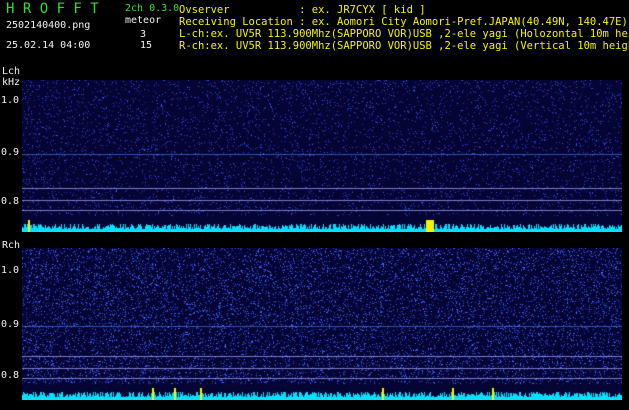 This screenshot has width=629, height=410. I want to click on rch-ytick-0-9: 0.9, so click(10, 324).